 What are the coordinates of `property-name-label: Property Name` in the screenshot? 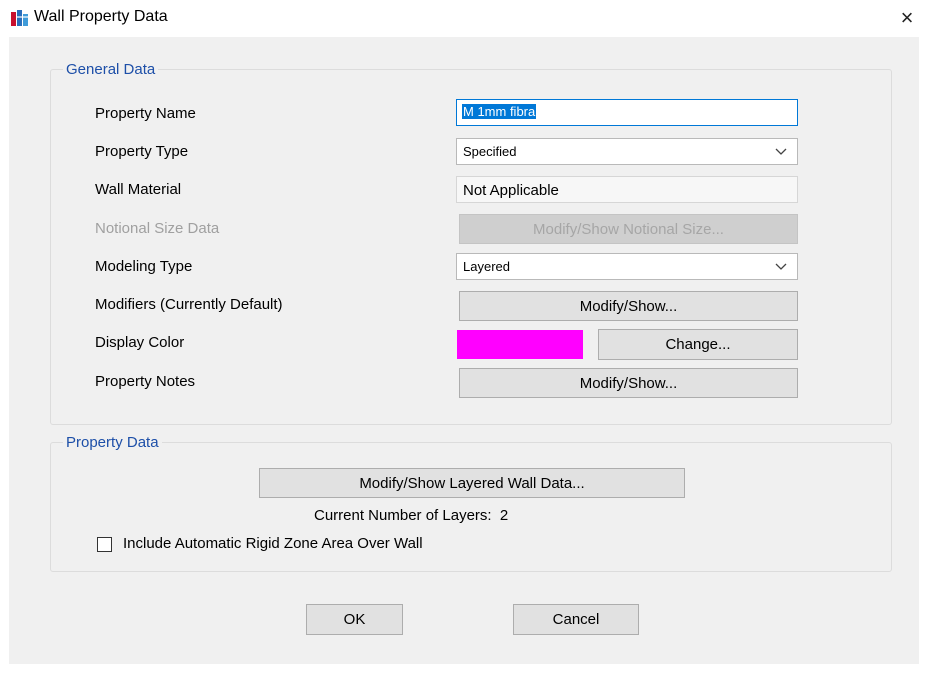 It's located at (145, 113).